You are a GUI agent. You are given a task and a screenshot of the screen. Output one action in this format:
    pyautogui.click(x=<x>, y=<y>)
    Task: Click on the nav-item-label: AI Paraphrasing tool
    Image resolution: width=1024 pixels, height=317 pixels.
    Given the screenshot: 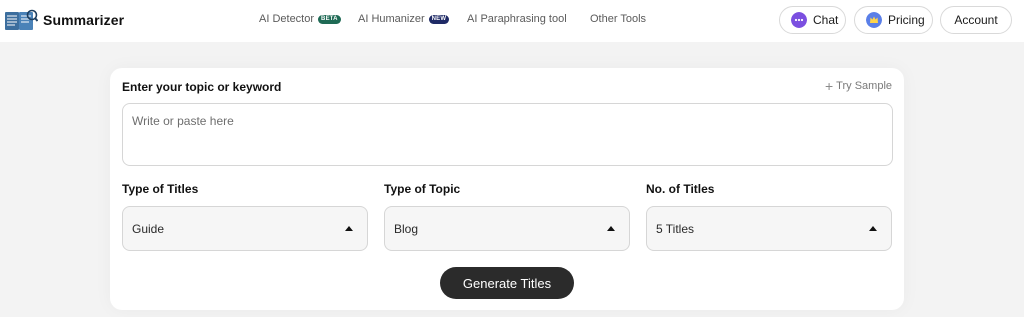 What is the action you would take?
    pyautogui.click(x=517, y=19)
    